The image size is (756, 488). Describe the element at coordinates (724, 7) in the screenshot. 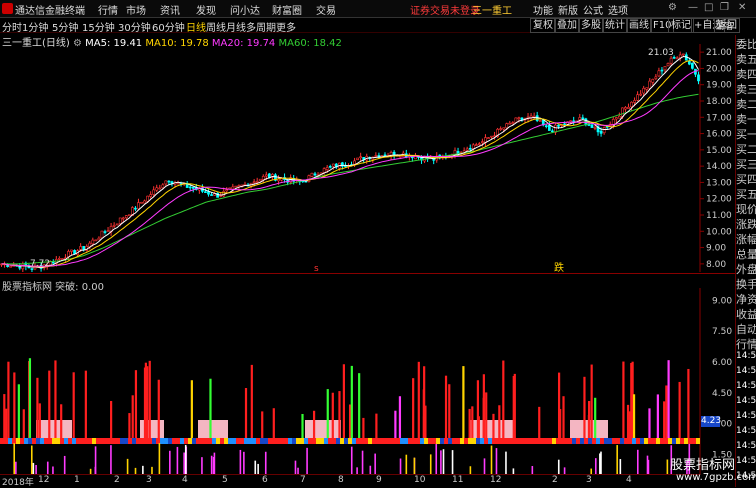

I see `restore-icon: ❐` at that location.